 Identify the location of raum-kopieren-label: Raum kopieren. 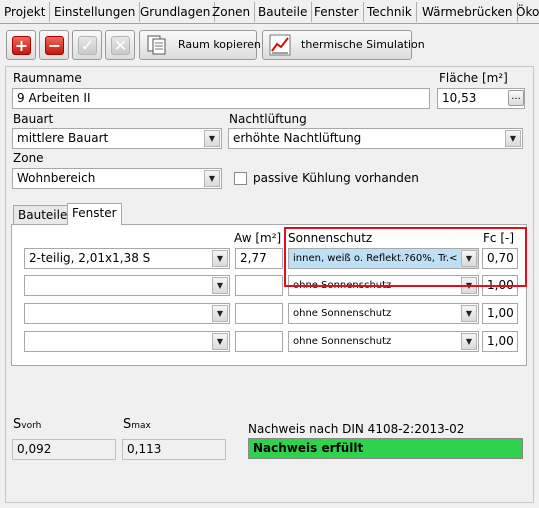
(219, 44).